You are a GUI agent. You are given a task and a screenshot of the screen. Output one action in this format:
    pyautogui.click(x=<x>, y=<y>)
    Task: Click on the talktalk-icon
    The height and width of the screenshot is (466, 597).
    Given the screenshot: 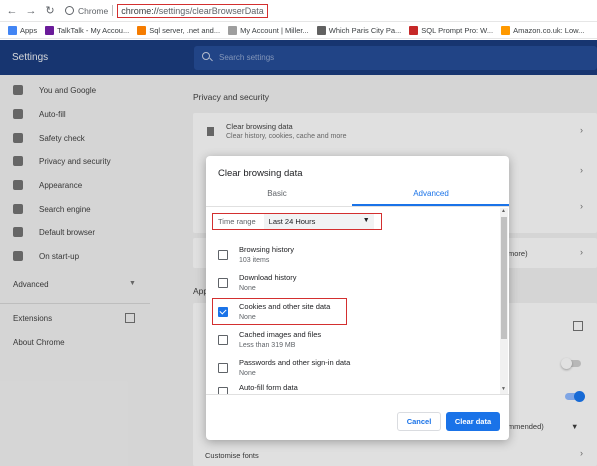 What is the action you would take?
    pyautogui.click(x=50, y=30)
    